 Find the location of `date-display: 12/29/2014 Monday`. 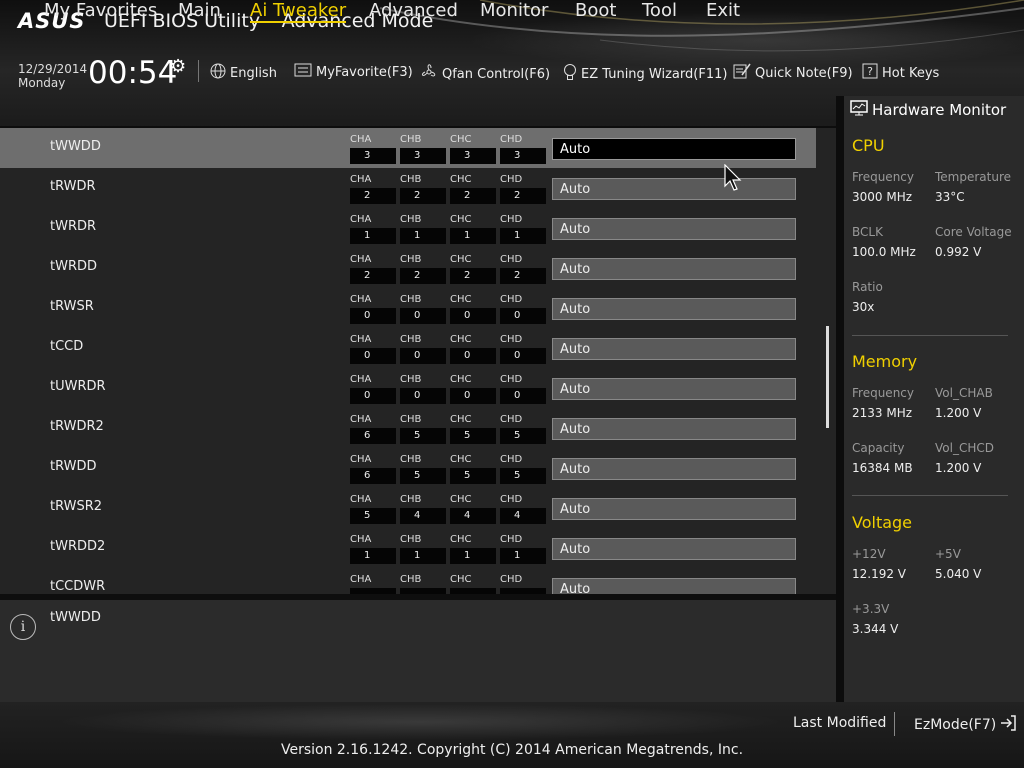

date-display: 12/29/2014 Monday is located at coordinates (52, 76).